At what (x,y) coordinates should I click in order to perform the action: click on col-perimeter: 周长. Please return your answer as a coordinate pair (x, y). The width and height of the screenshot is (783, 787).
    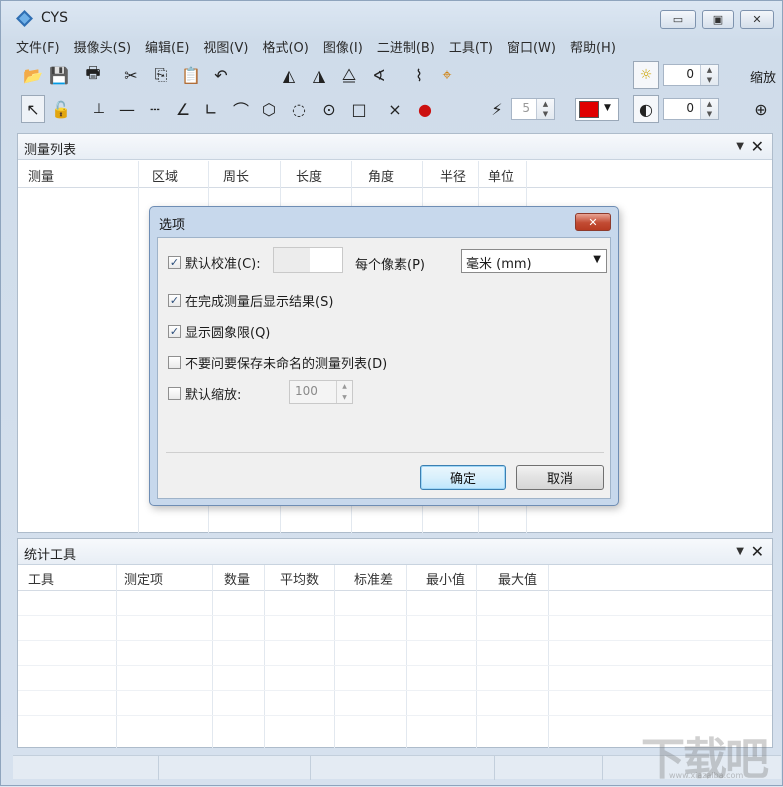
    Looking at the image, I should click on (236, 179).